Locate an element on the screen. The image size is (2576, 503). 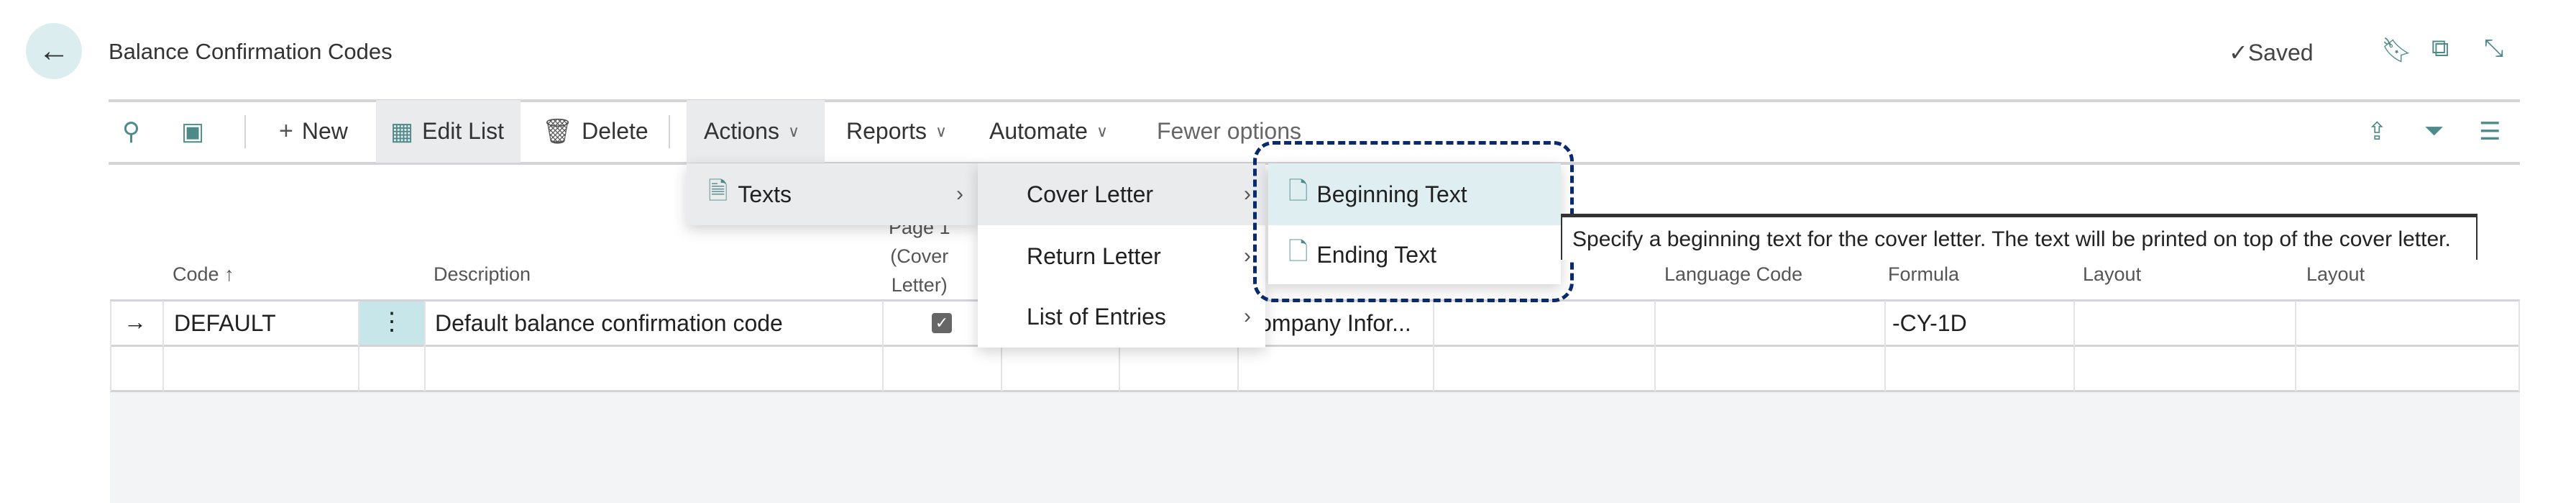
check-icon: ✓ is located at coordinates (2238, 52).